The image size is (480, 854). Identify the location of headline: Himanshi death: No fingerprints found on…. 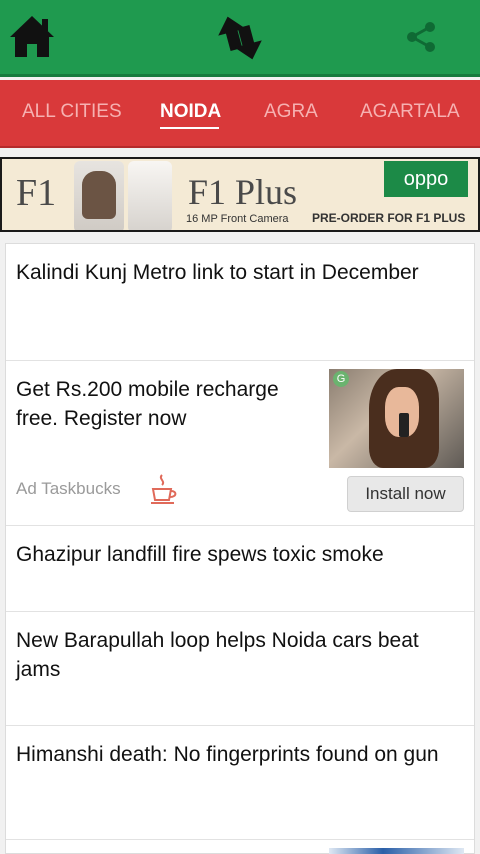
(227, 754).